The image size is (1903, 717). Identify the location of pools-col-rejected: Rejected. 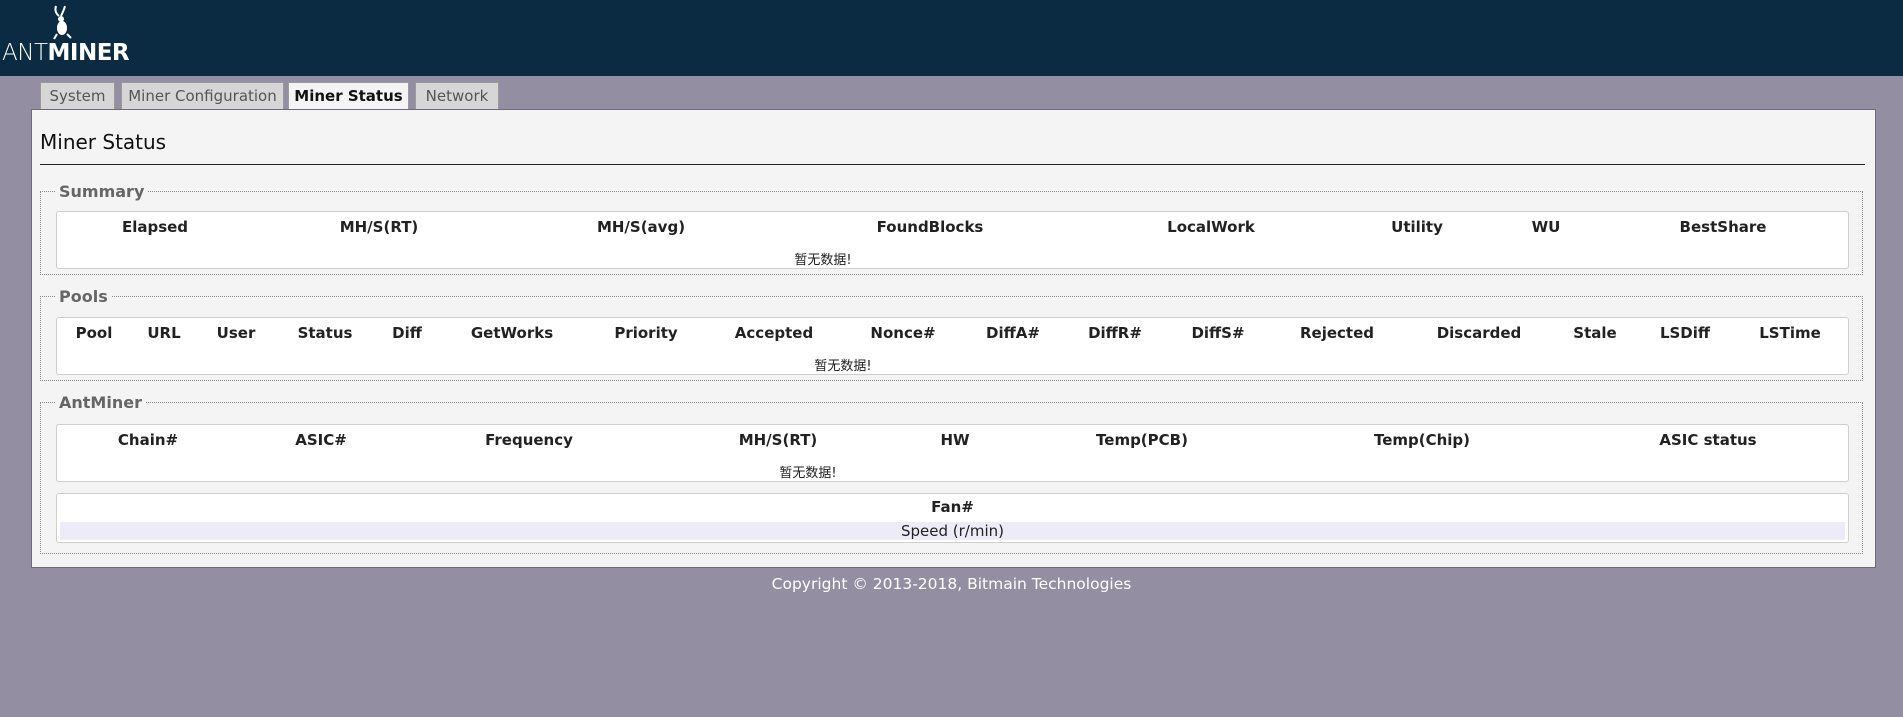
(1337, 333).